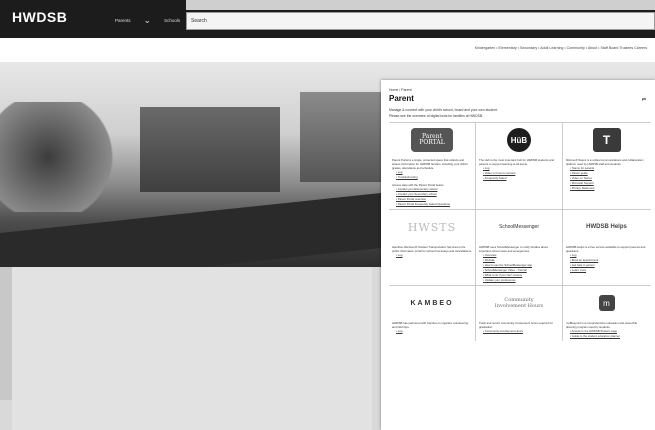 This screenshot has height=430, width=655. What do you see at coordinates (519, 303) in the screenshot?
I see `community-hours-logo: Community Involvement Hours` at bounding box center [519, 303].